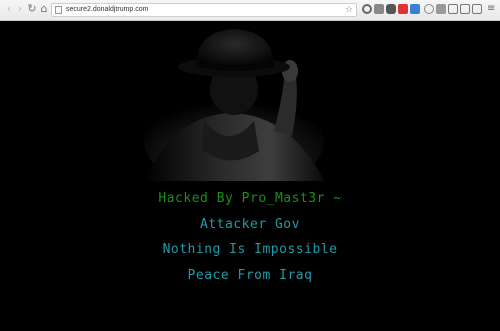  What do you see at coordinates (477, 9) in the screenshot?
I see `extension-window-icon` at bounding box center [477, 9].